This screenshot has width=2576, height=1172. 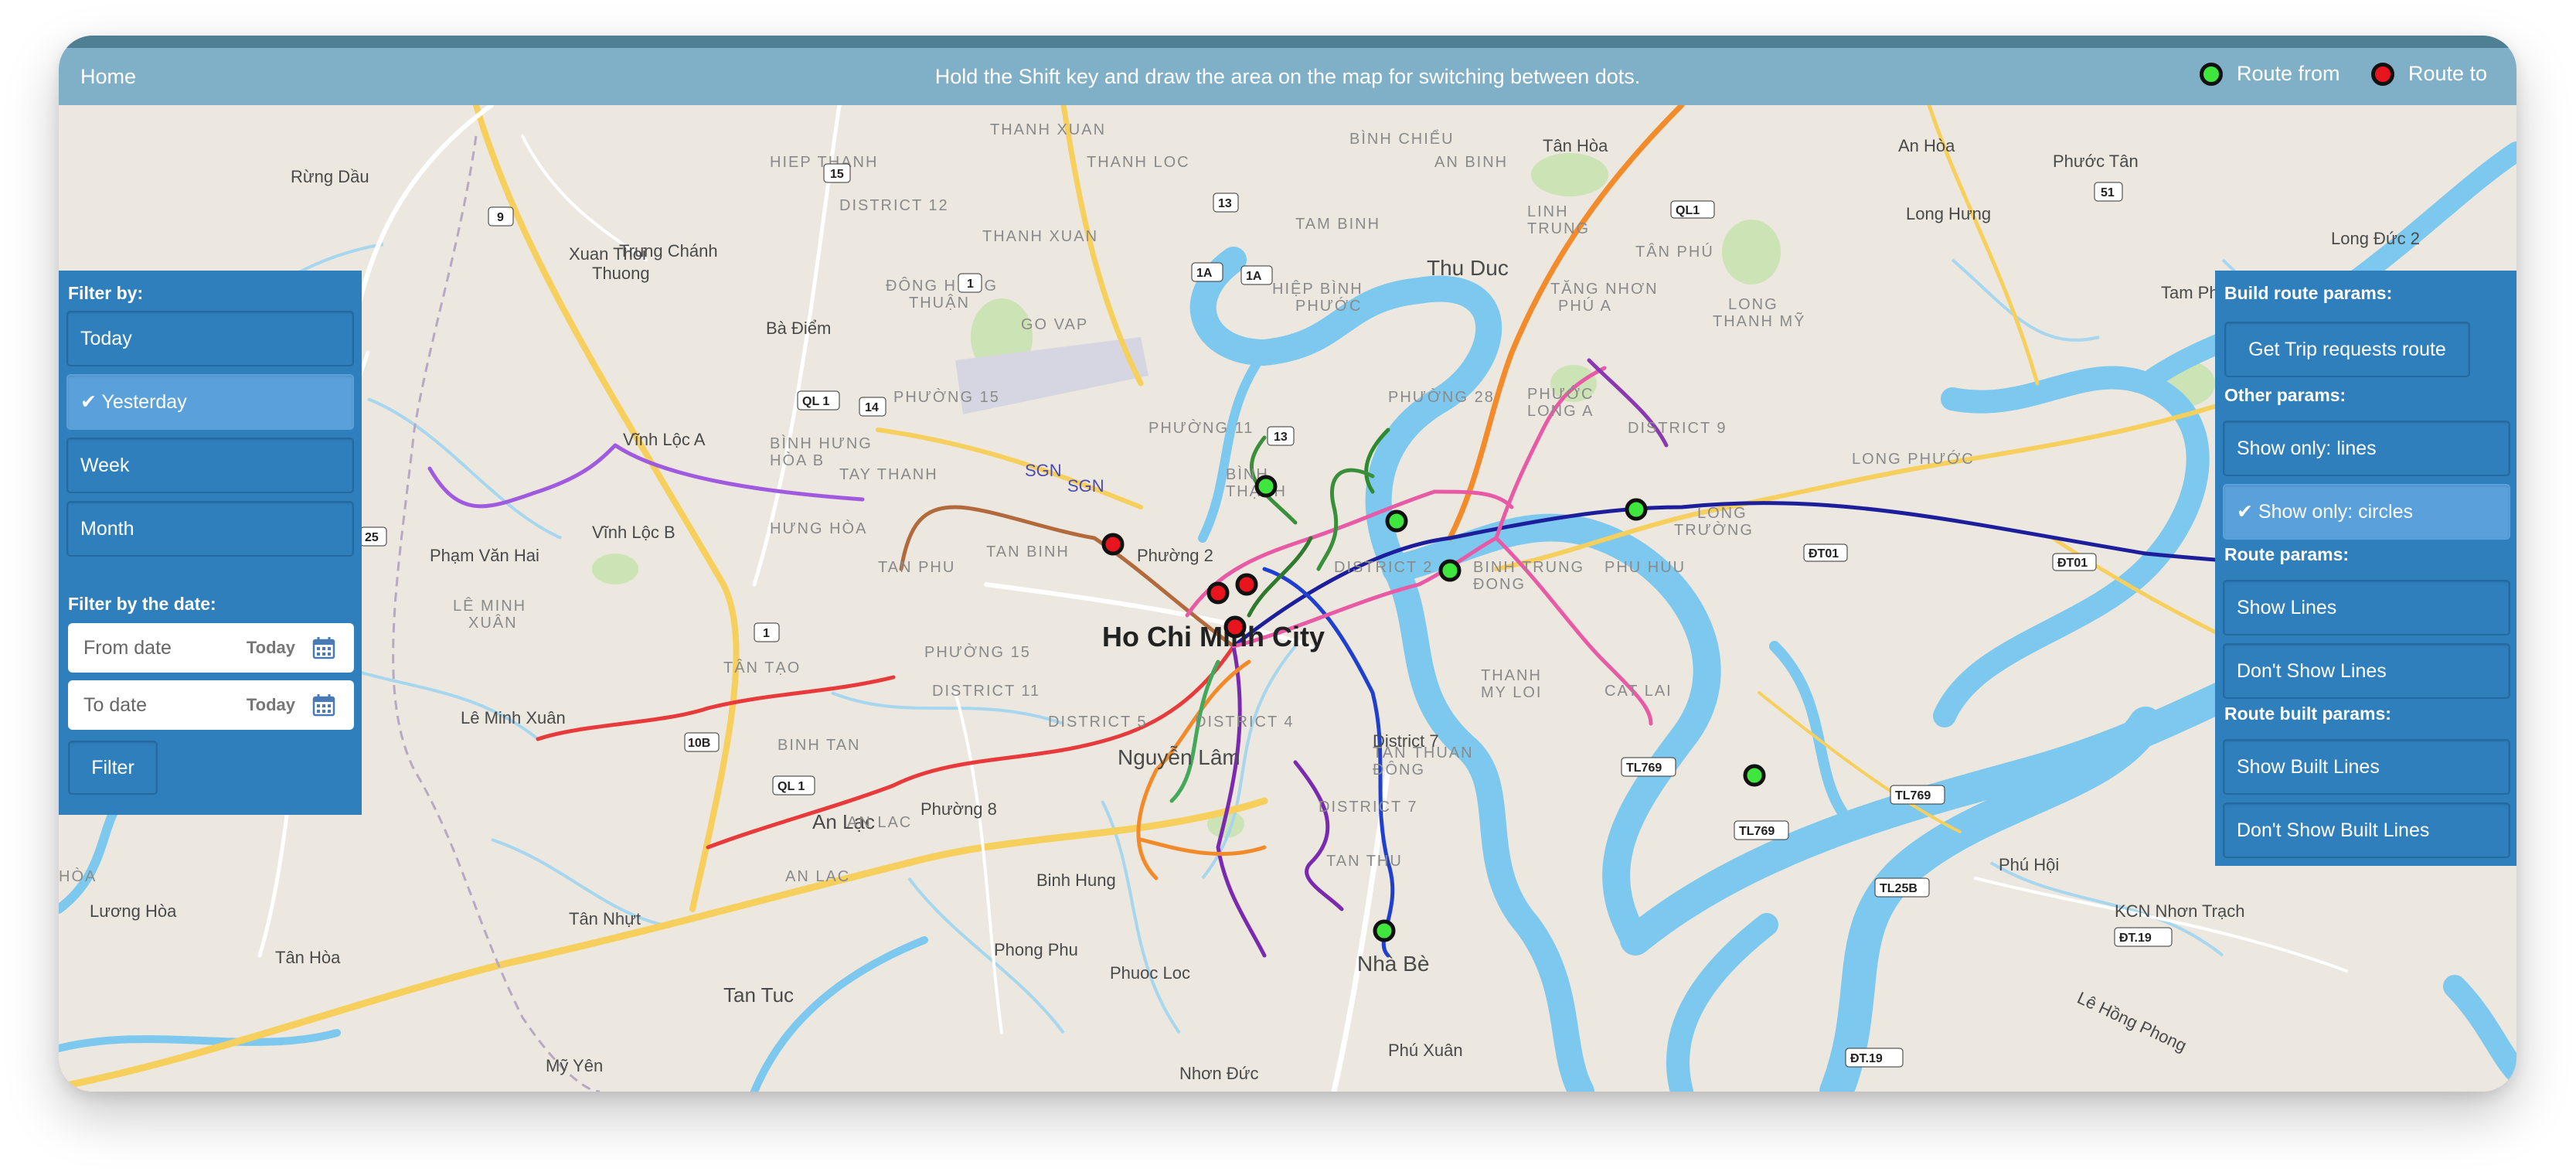 I want to click on svg-text: TÂN TẠO, so click(x=762, y=667).